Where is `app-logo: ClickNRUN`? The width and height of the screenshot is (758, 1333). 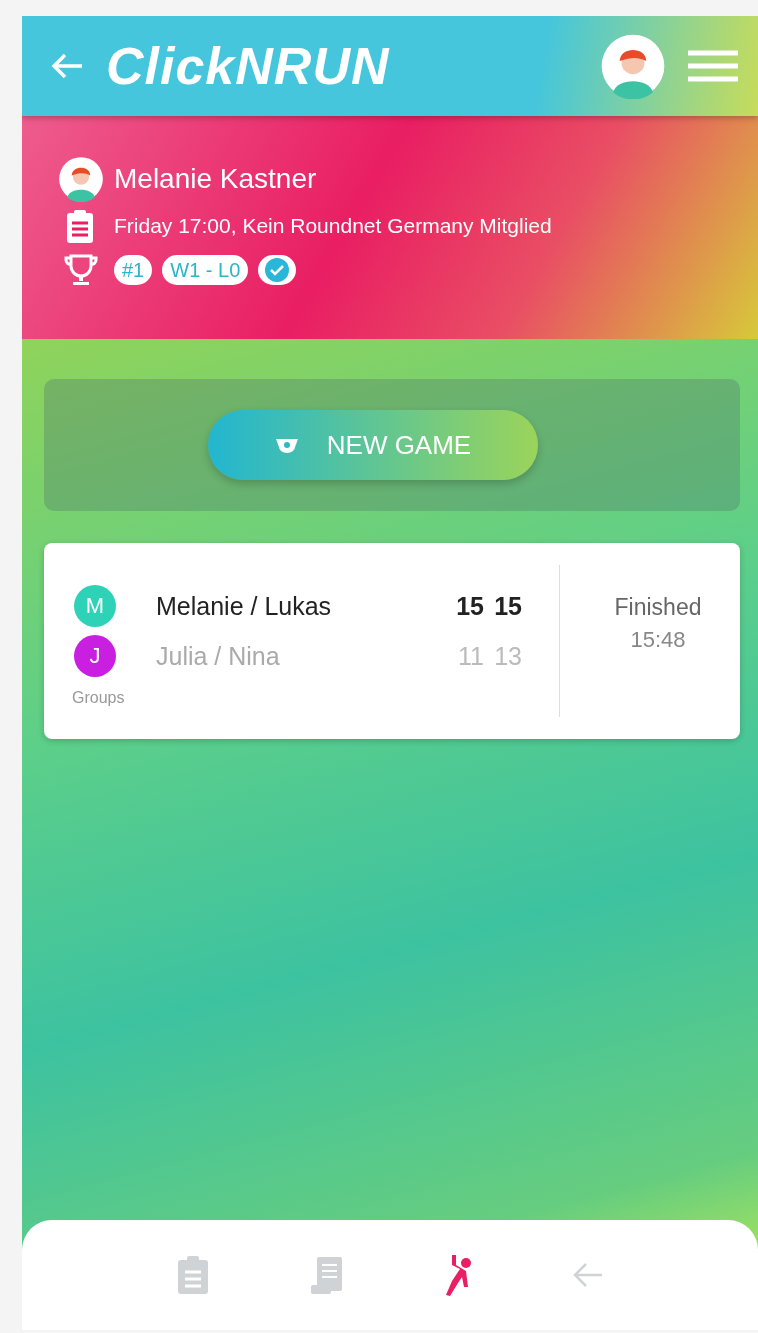 app-logo: ClickNRUN is located at coordinates (248, 66).